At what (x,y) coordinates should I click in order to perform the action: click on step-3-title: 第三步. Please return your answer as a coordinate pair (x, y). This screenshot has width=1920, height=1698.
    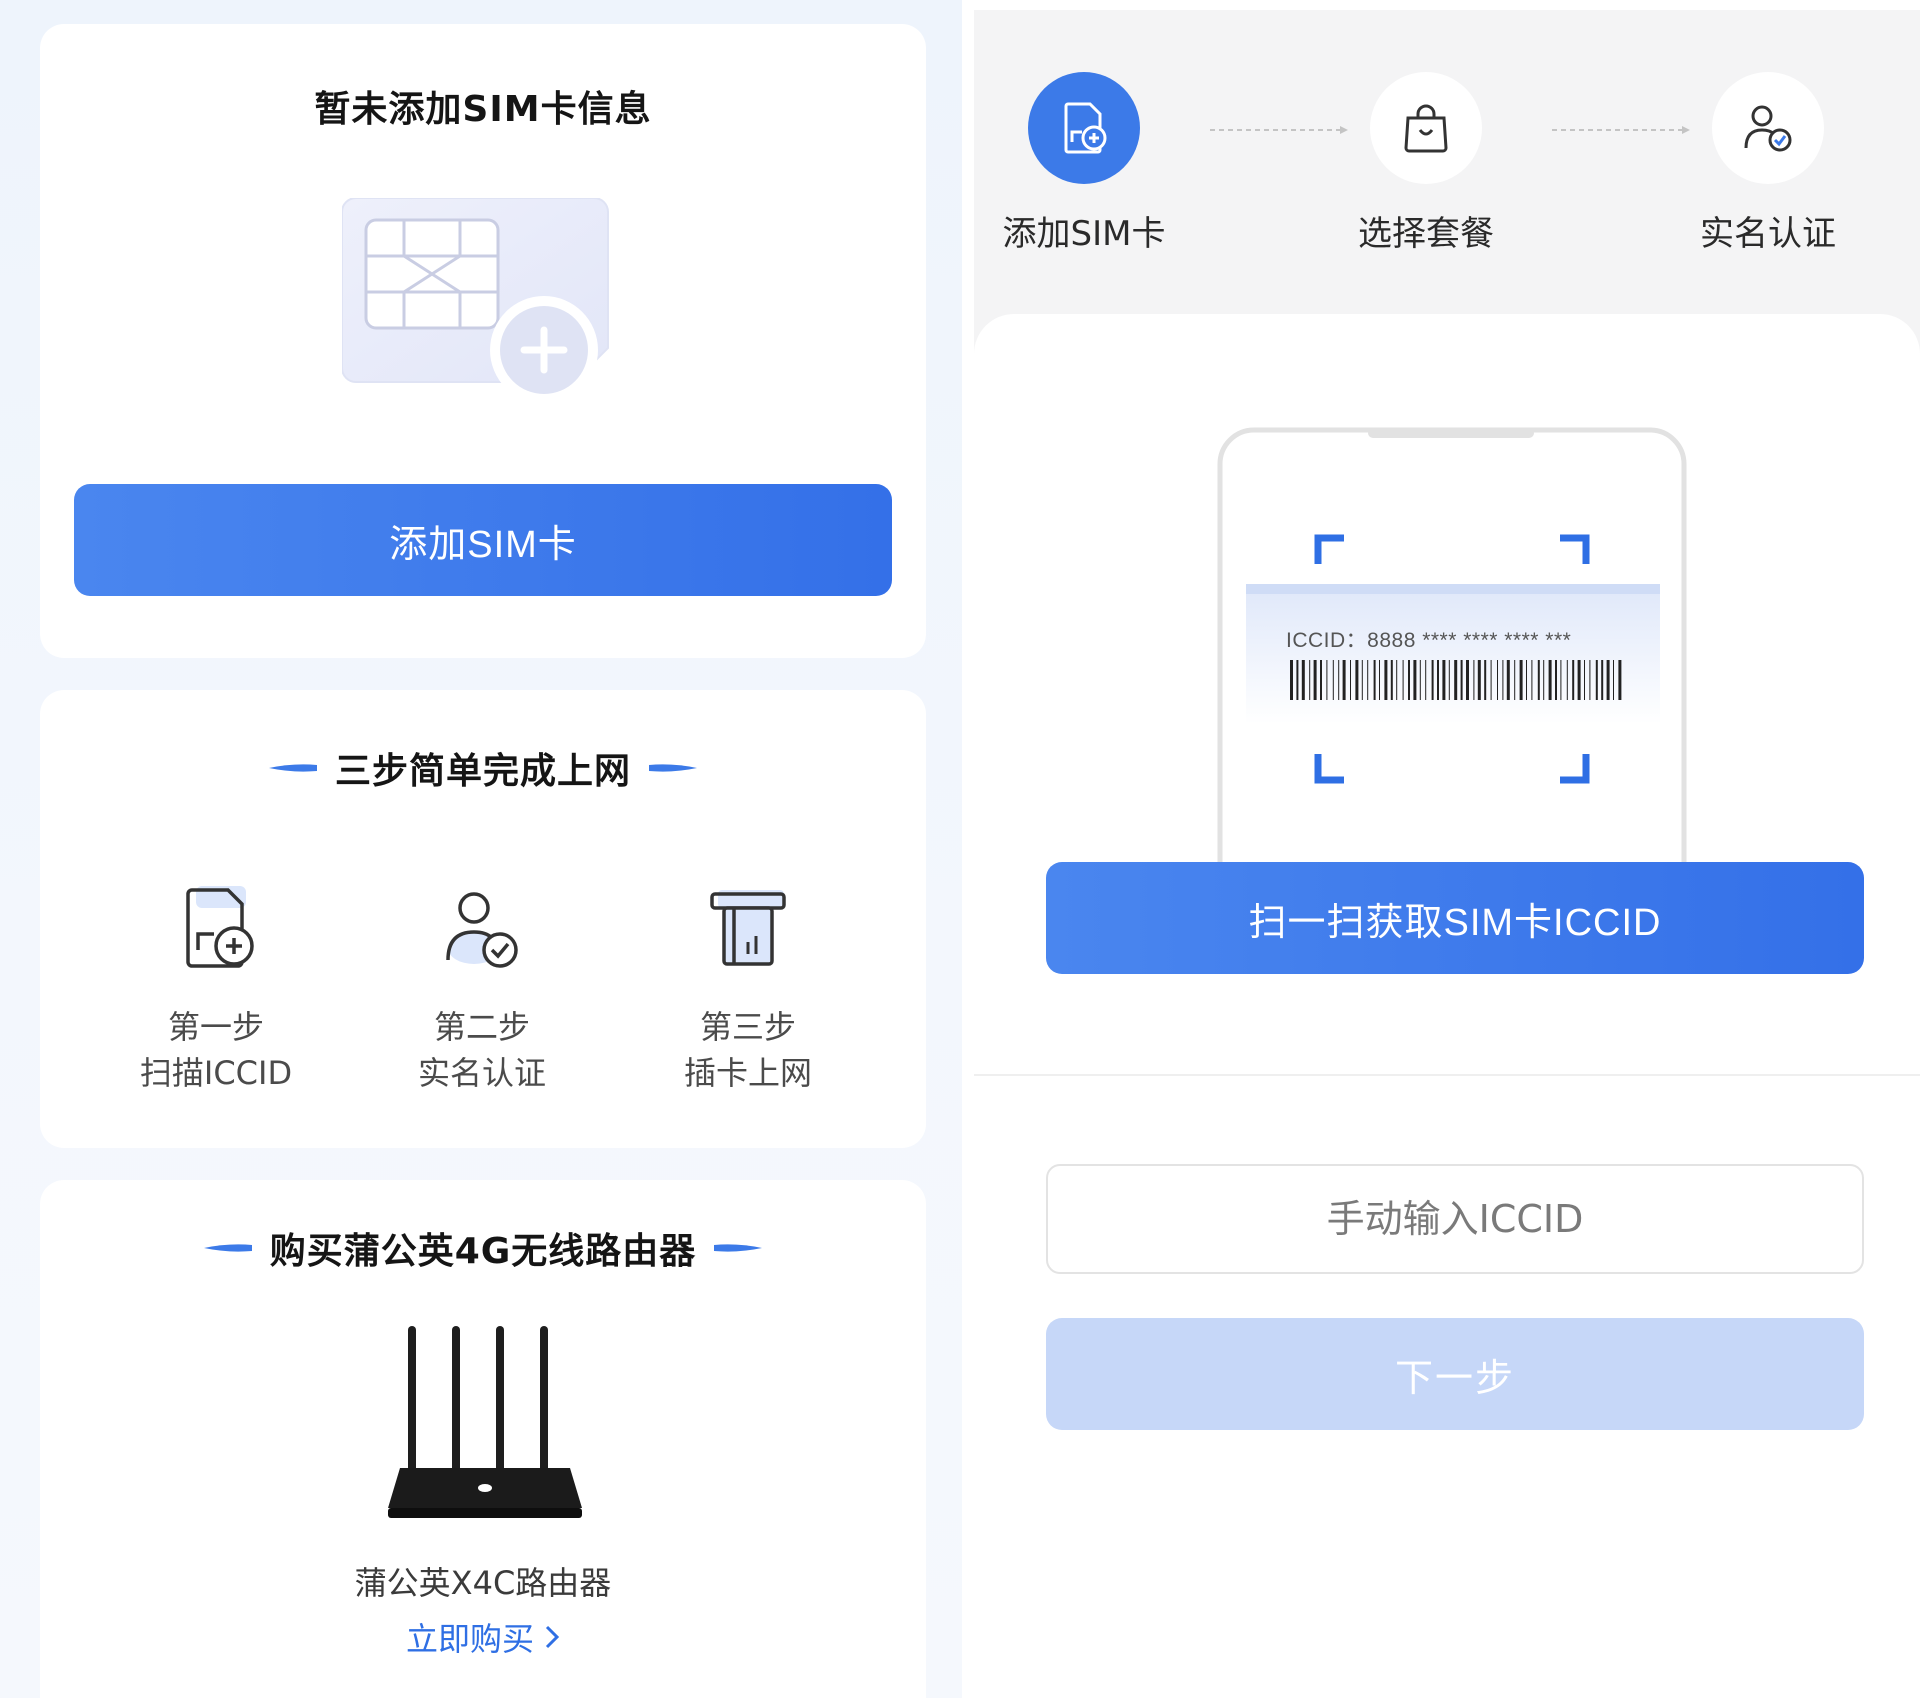
    Looking at the image, I should click on (747, 1027).